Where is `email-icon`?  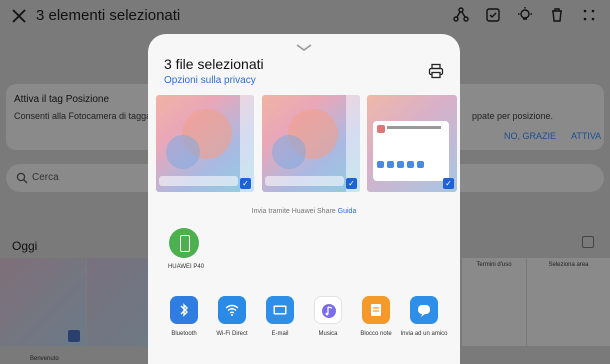
email-icon is located at coordinates (280, 310).